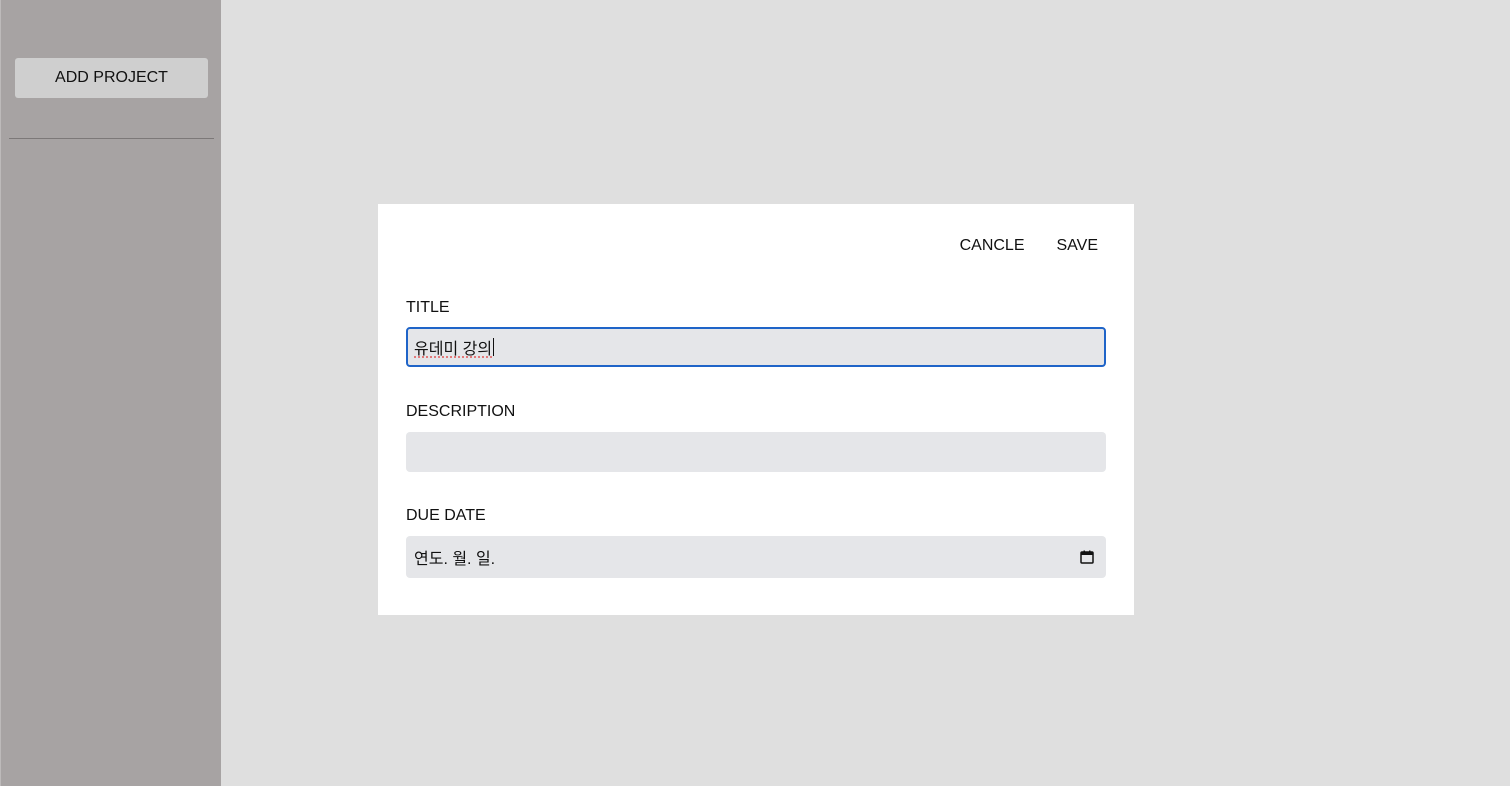 The width and height of the screenshot is (1510, 786). I want to click on due-date-label: DUE DATE, so click(446, 515).